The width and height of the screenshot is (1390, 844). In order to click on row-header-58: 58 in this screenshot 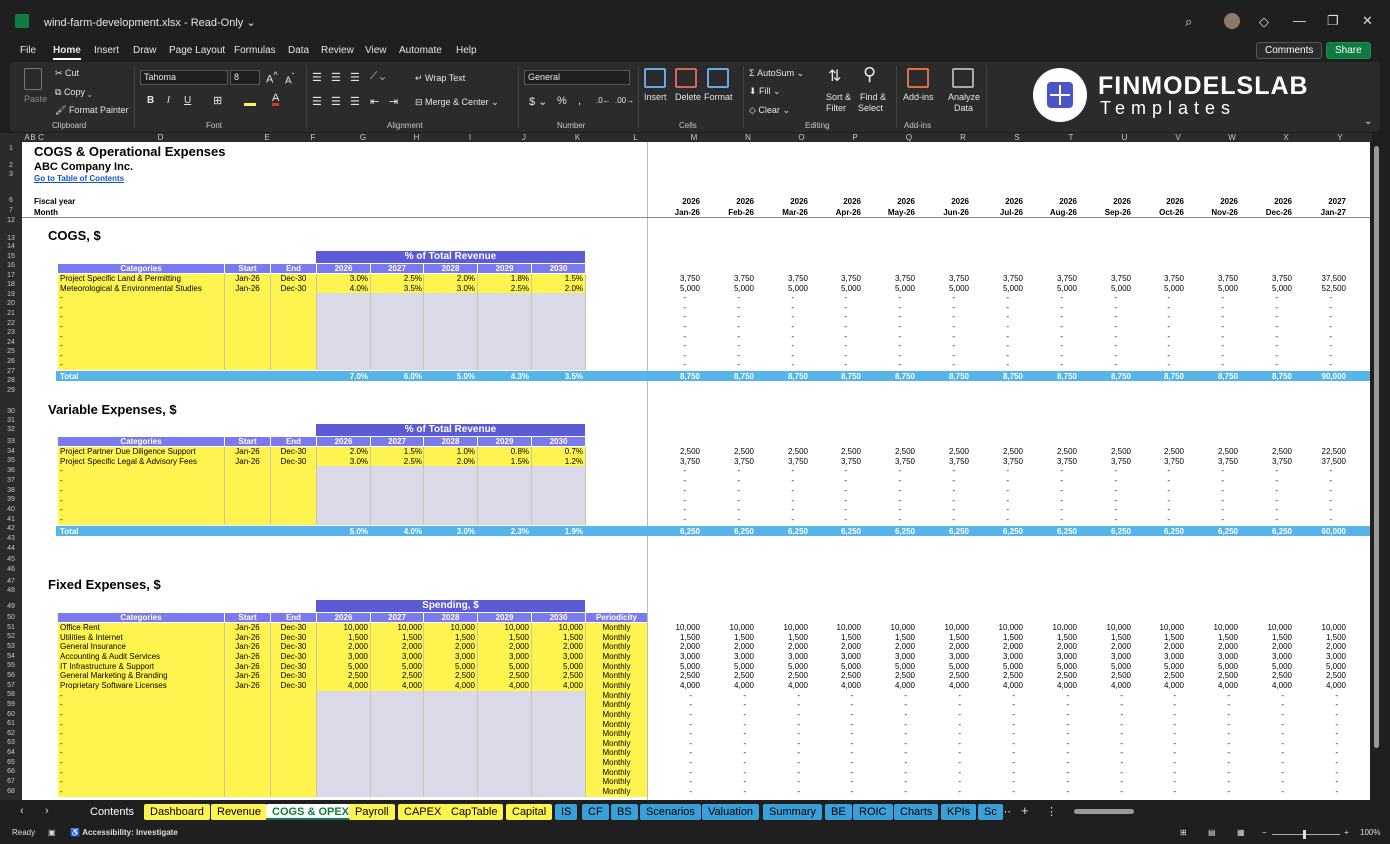, I will do `click(11, 695)`.